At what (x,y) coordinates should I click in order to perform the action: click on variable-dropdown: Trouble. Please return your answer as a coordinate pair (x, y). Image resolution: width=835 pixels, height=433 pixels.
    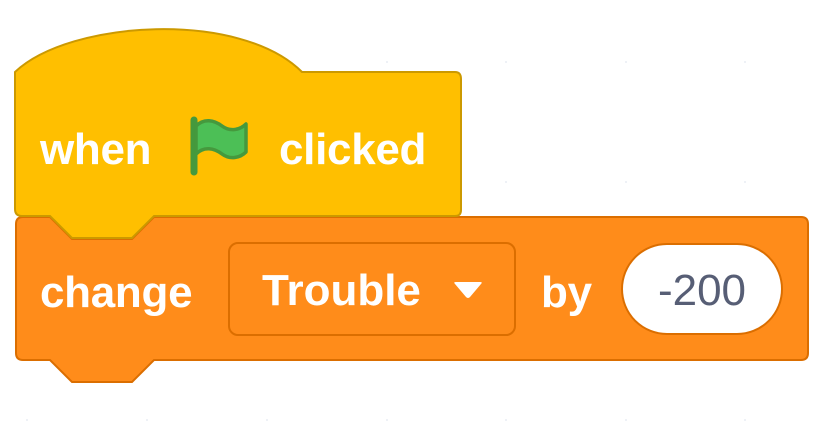
    Looking at the image, I should click on (372, 289).